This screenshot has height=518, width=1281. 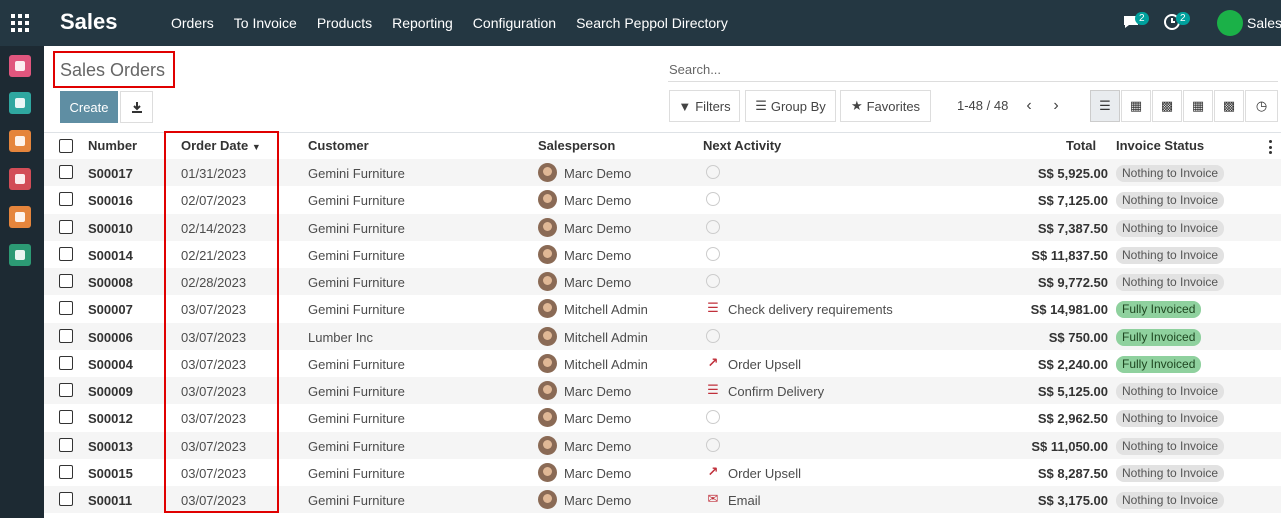 I want to click on pager-next-icon: ›, so click(x=1056, y=106).